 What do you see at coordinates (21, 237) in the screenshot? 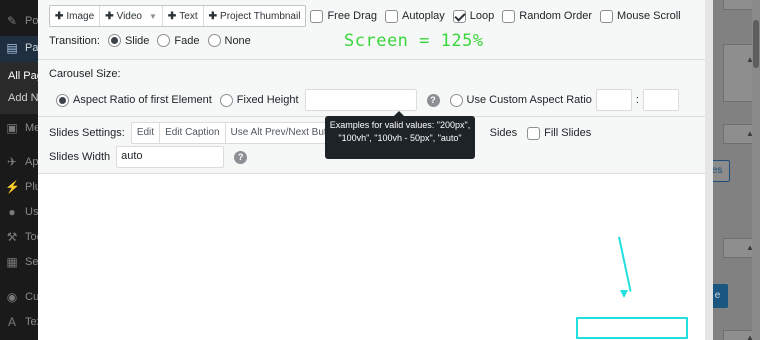
I see `admin-menu-tools: ⚒Tools` at bounding box center [21, 237].